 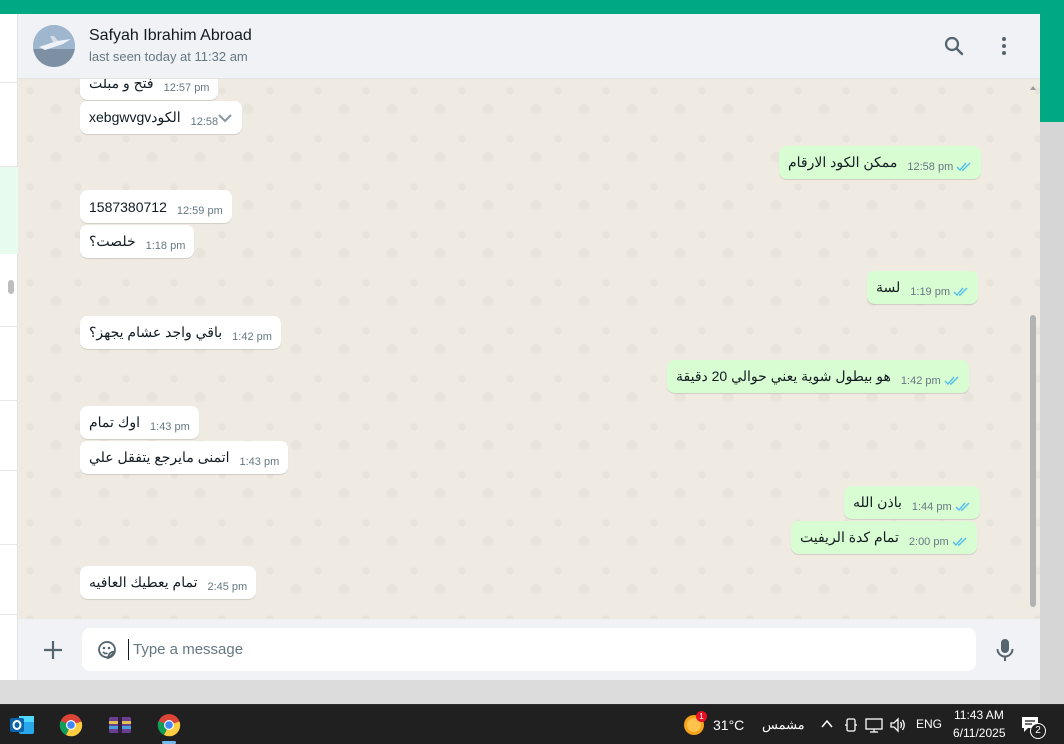 I want to click on more-vertical-icon, so click(x=1004, y=46).